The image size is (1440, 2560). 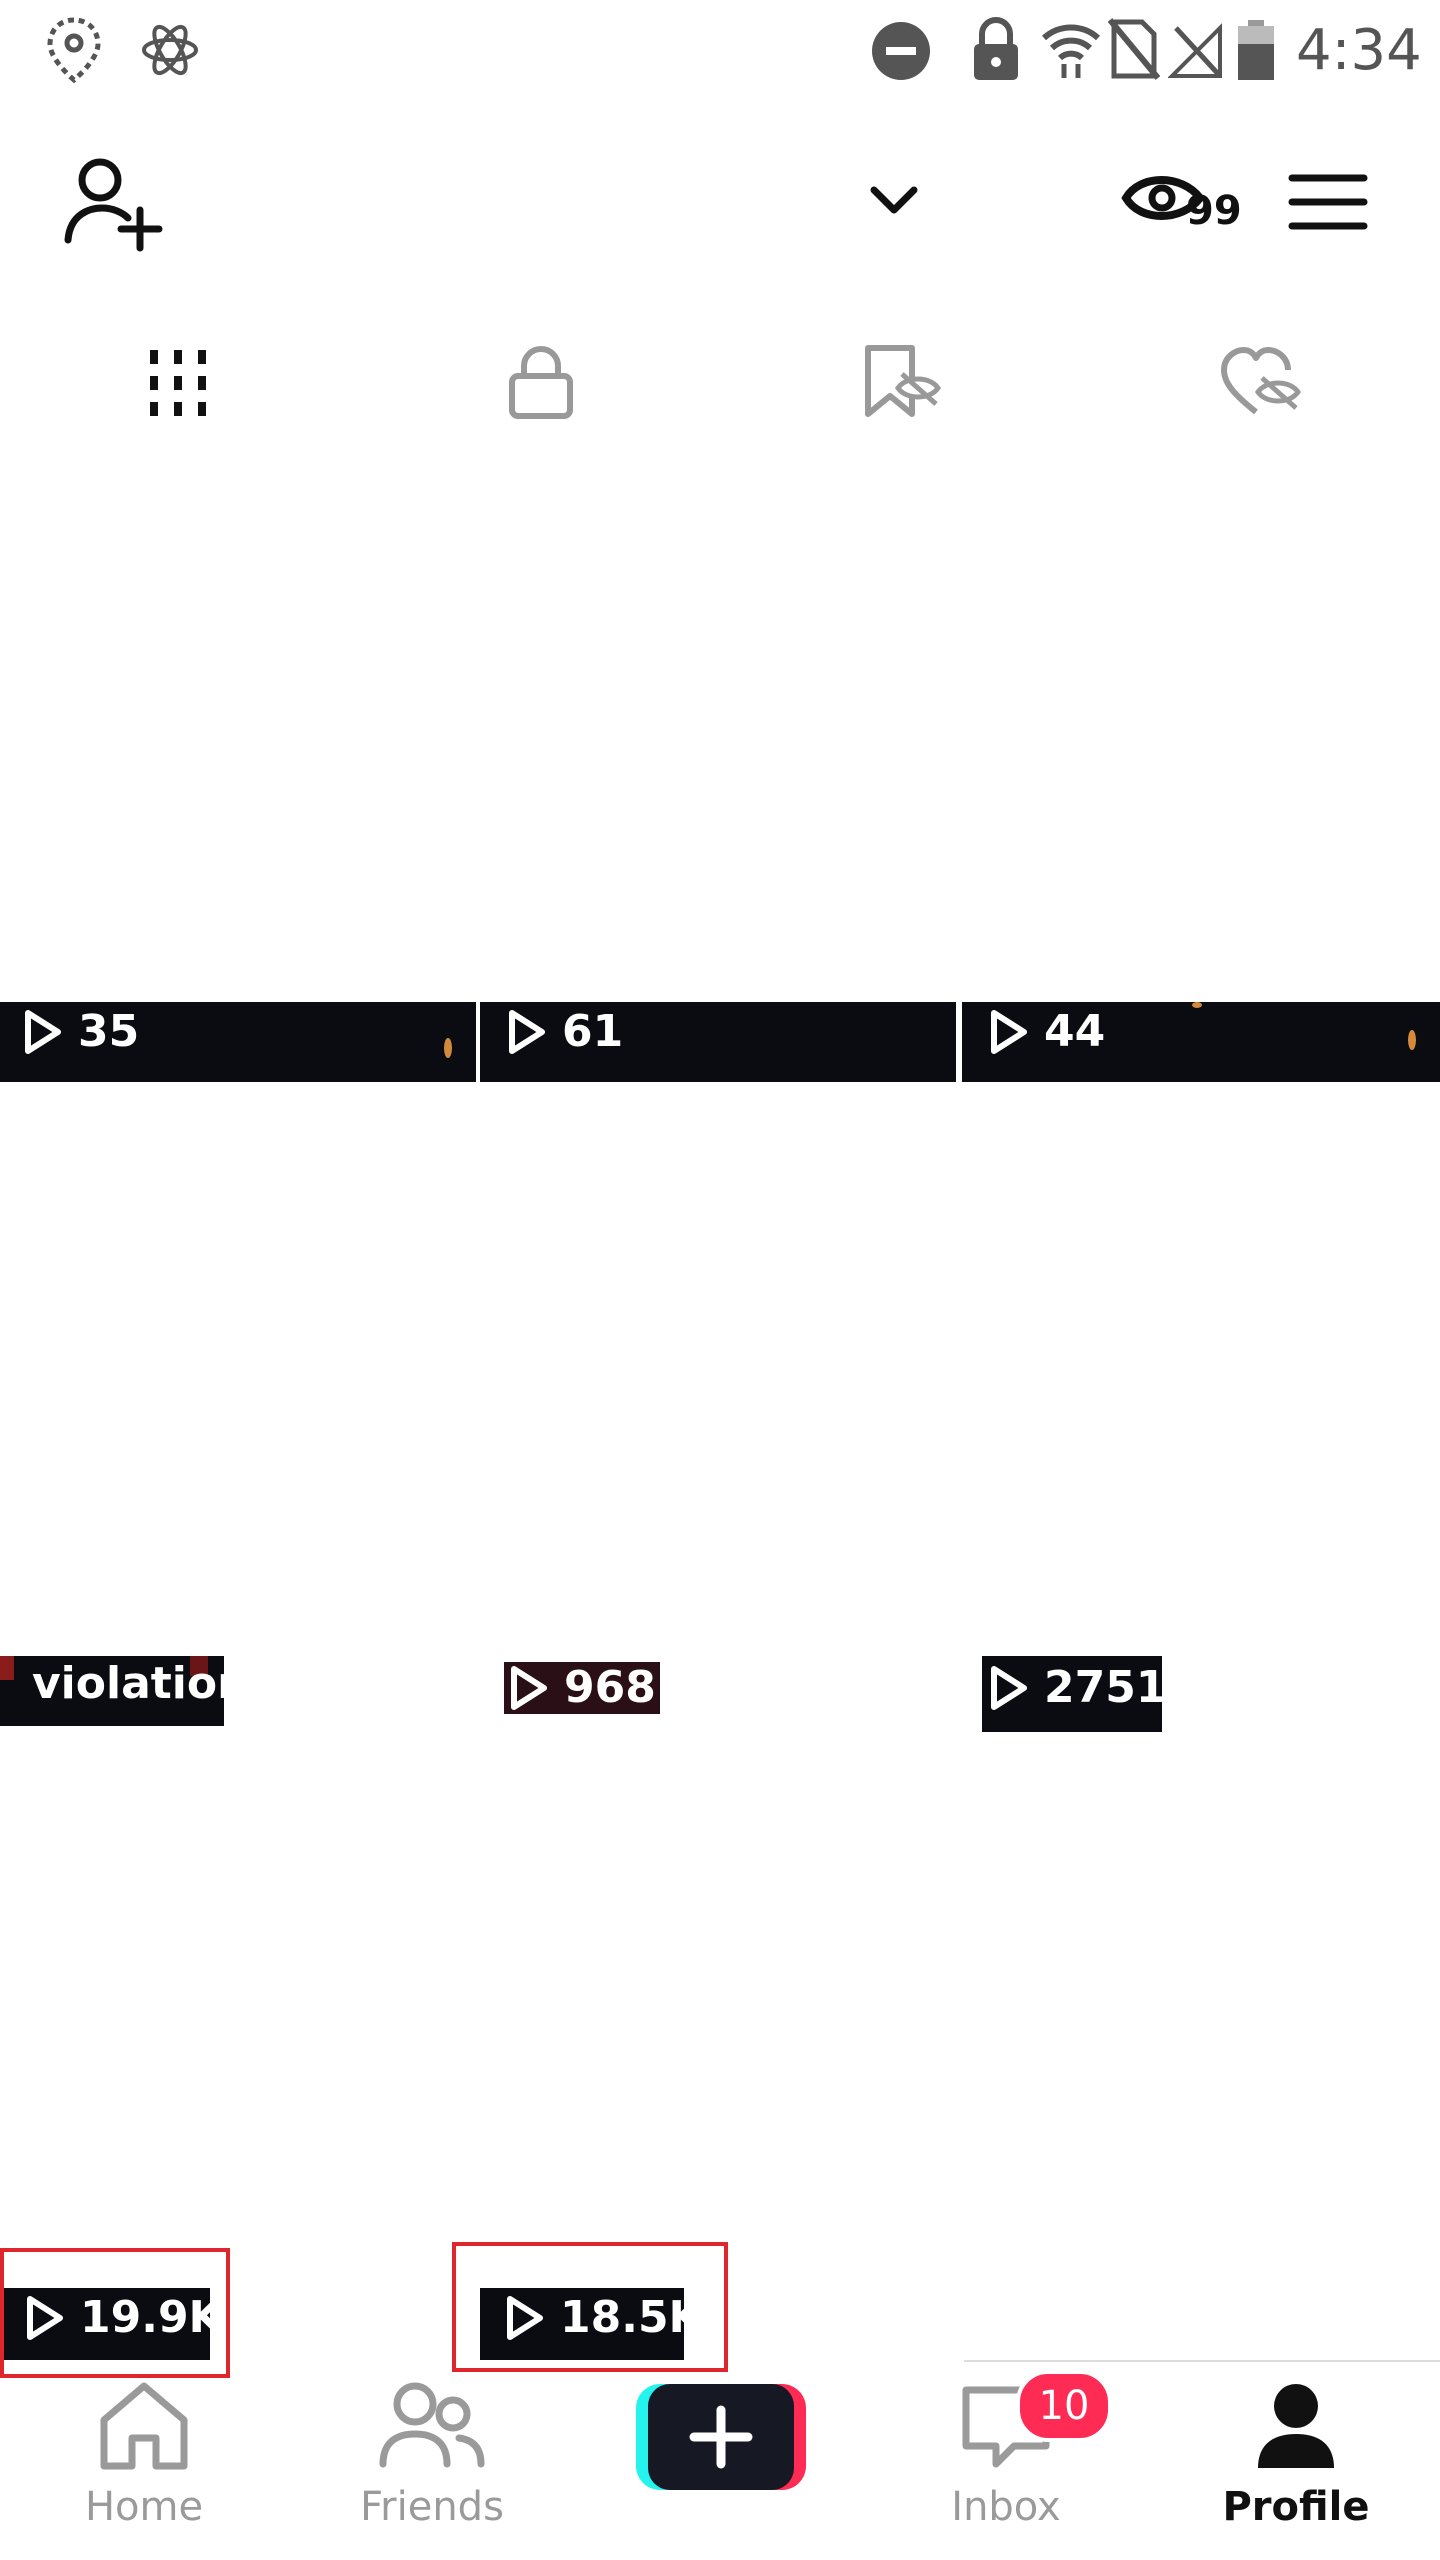 I want to click on home-icon, so click(x=144, y=2426).